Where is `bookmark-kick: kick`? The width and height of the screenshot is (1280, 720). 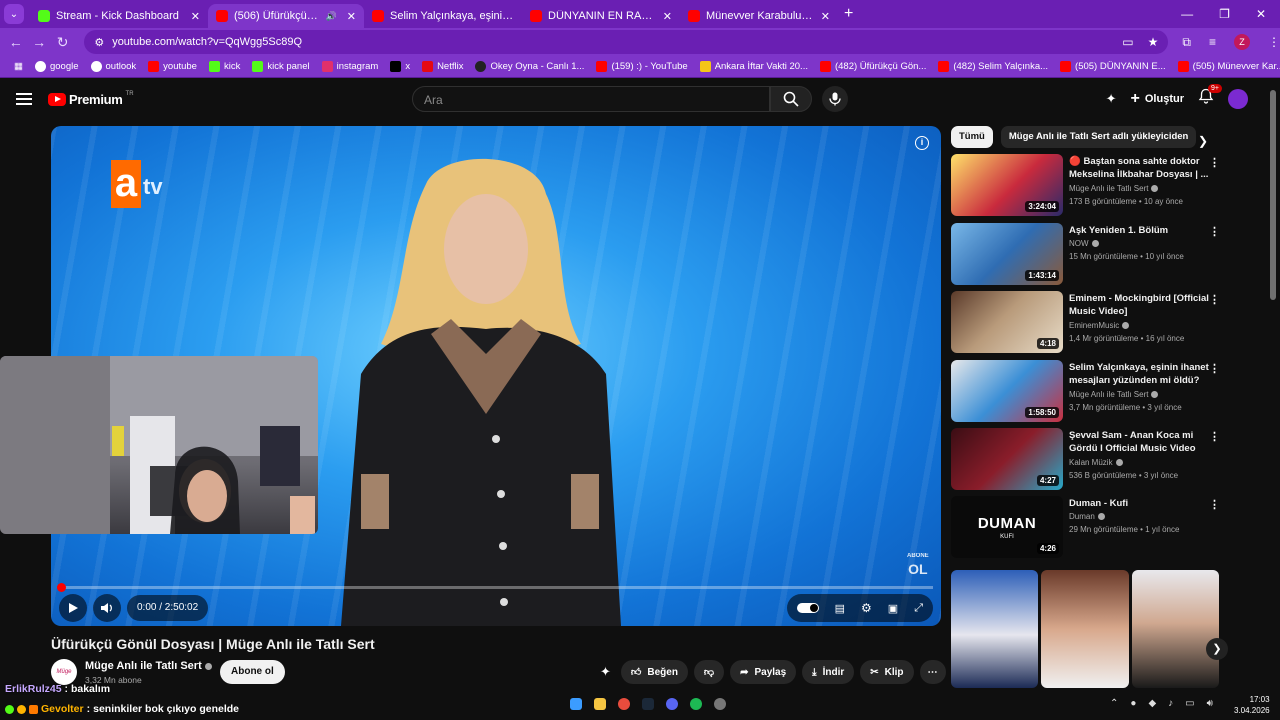 bookmark-kick: kick is located at coordinates (224, 66).